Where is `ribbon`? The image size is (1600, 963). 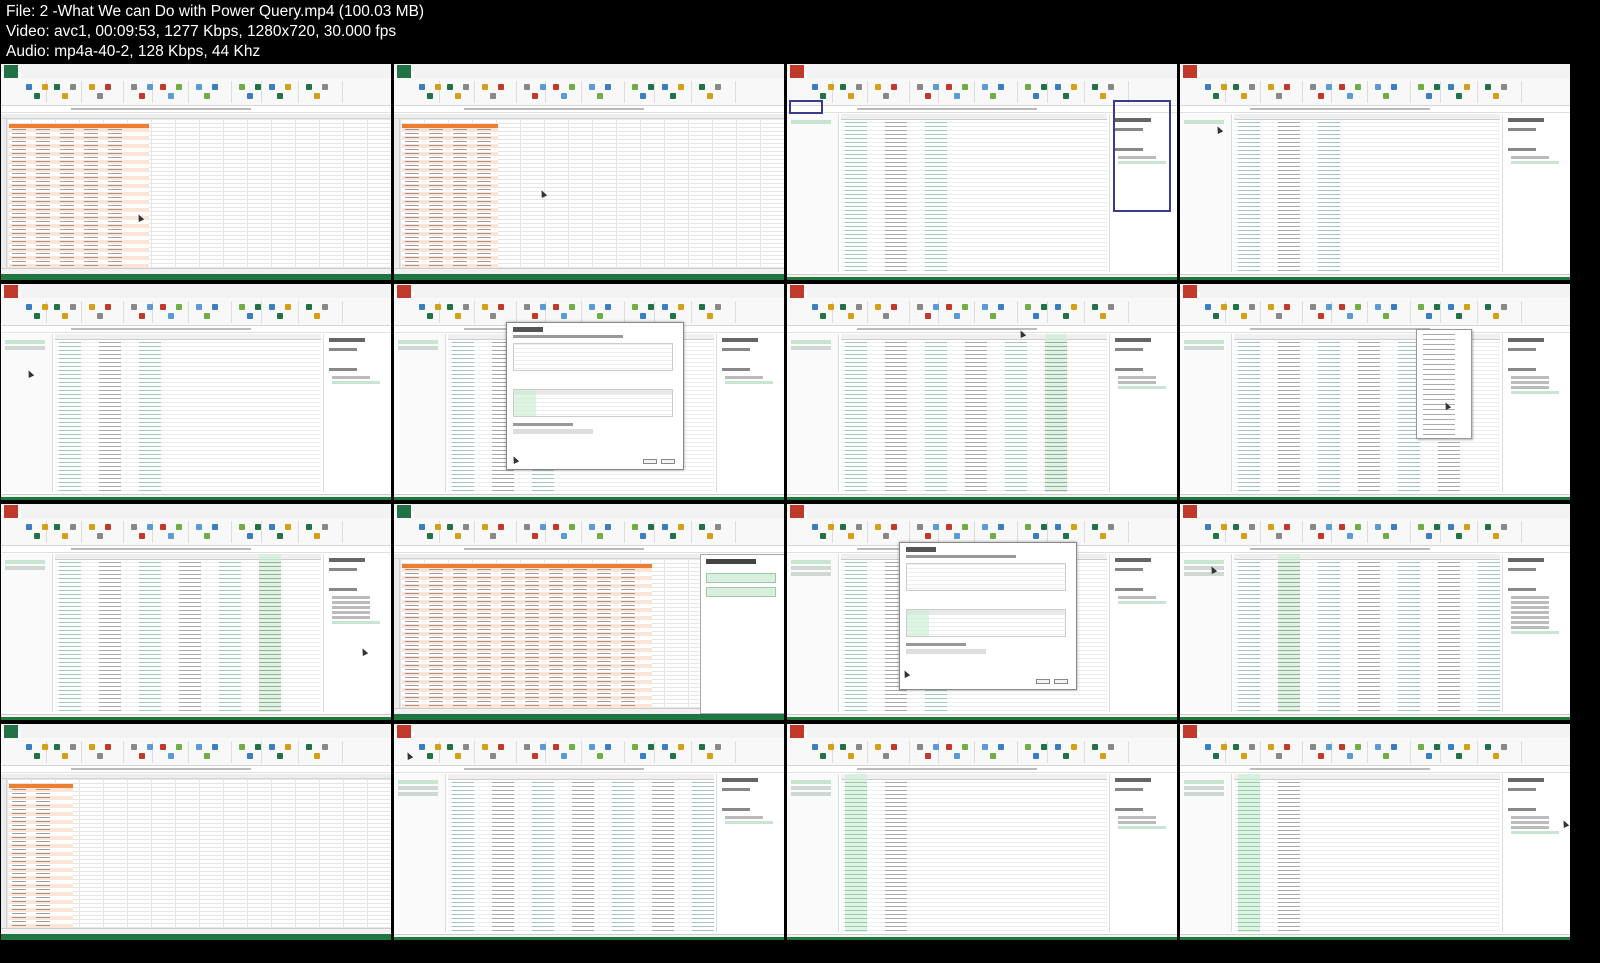 ribbon is located at coordinates (196, 752).